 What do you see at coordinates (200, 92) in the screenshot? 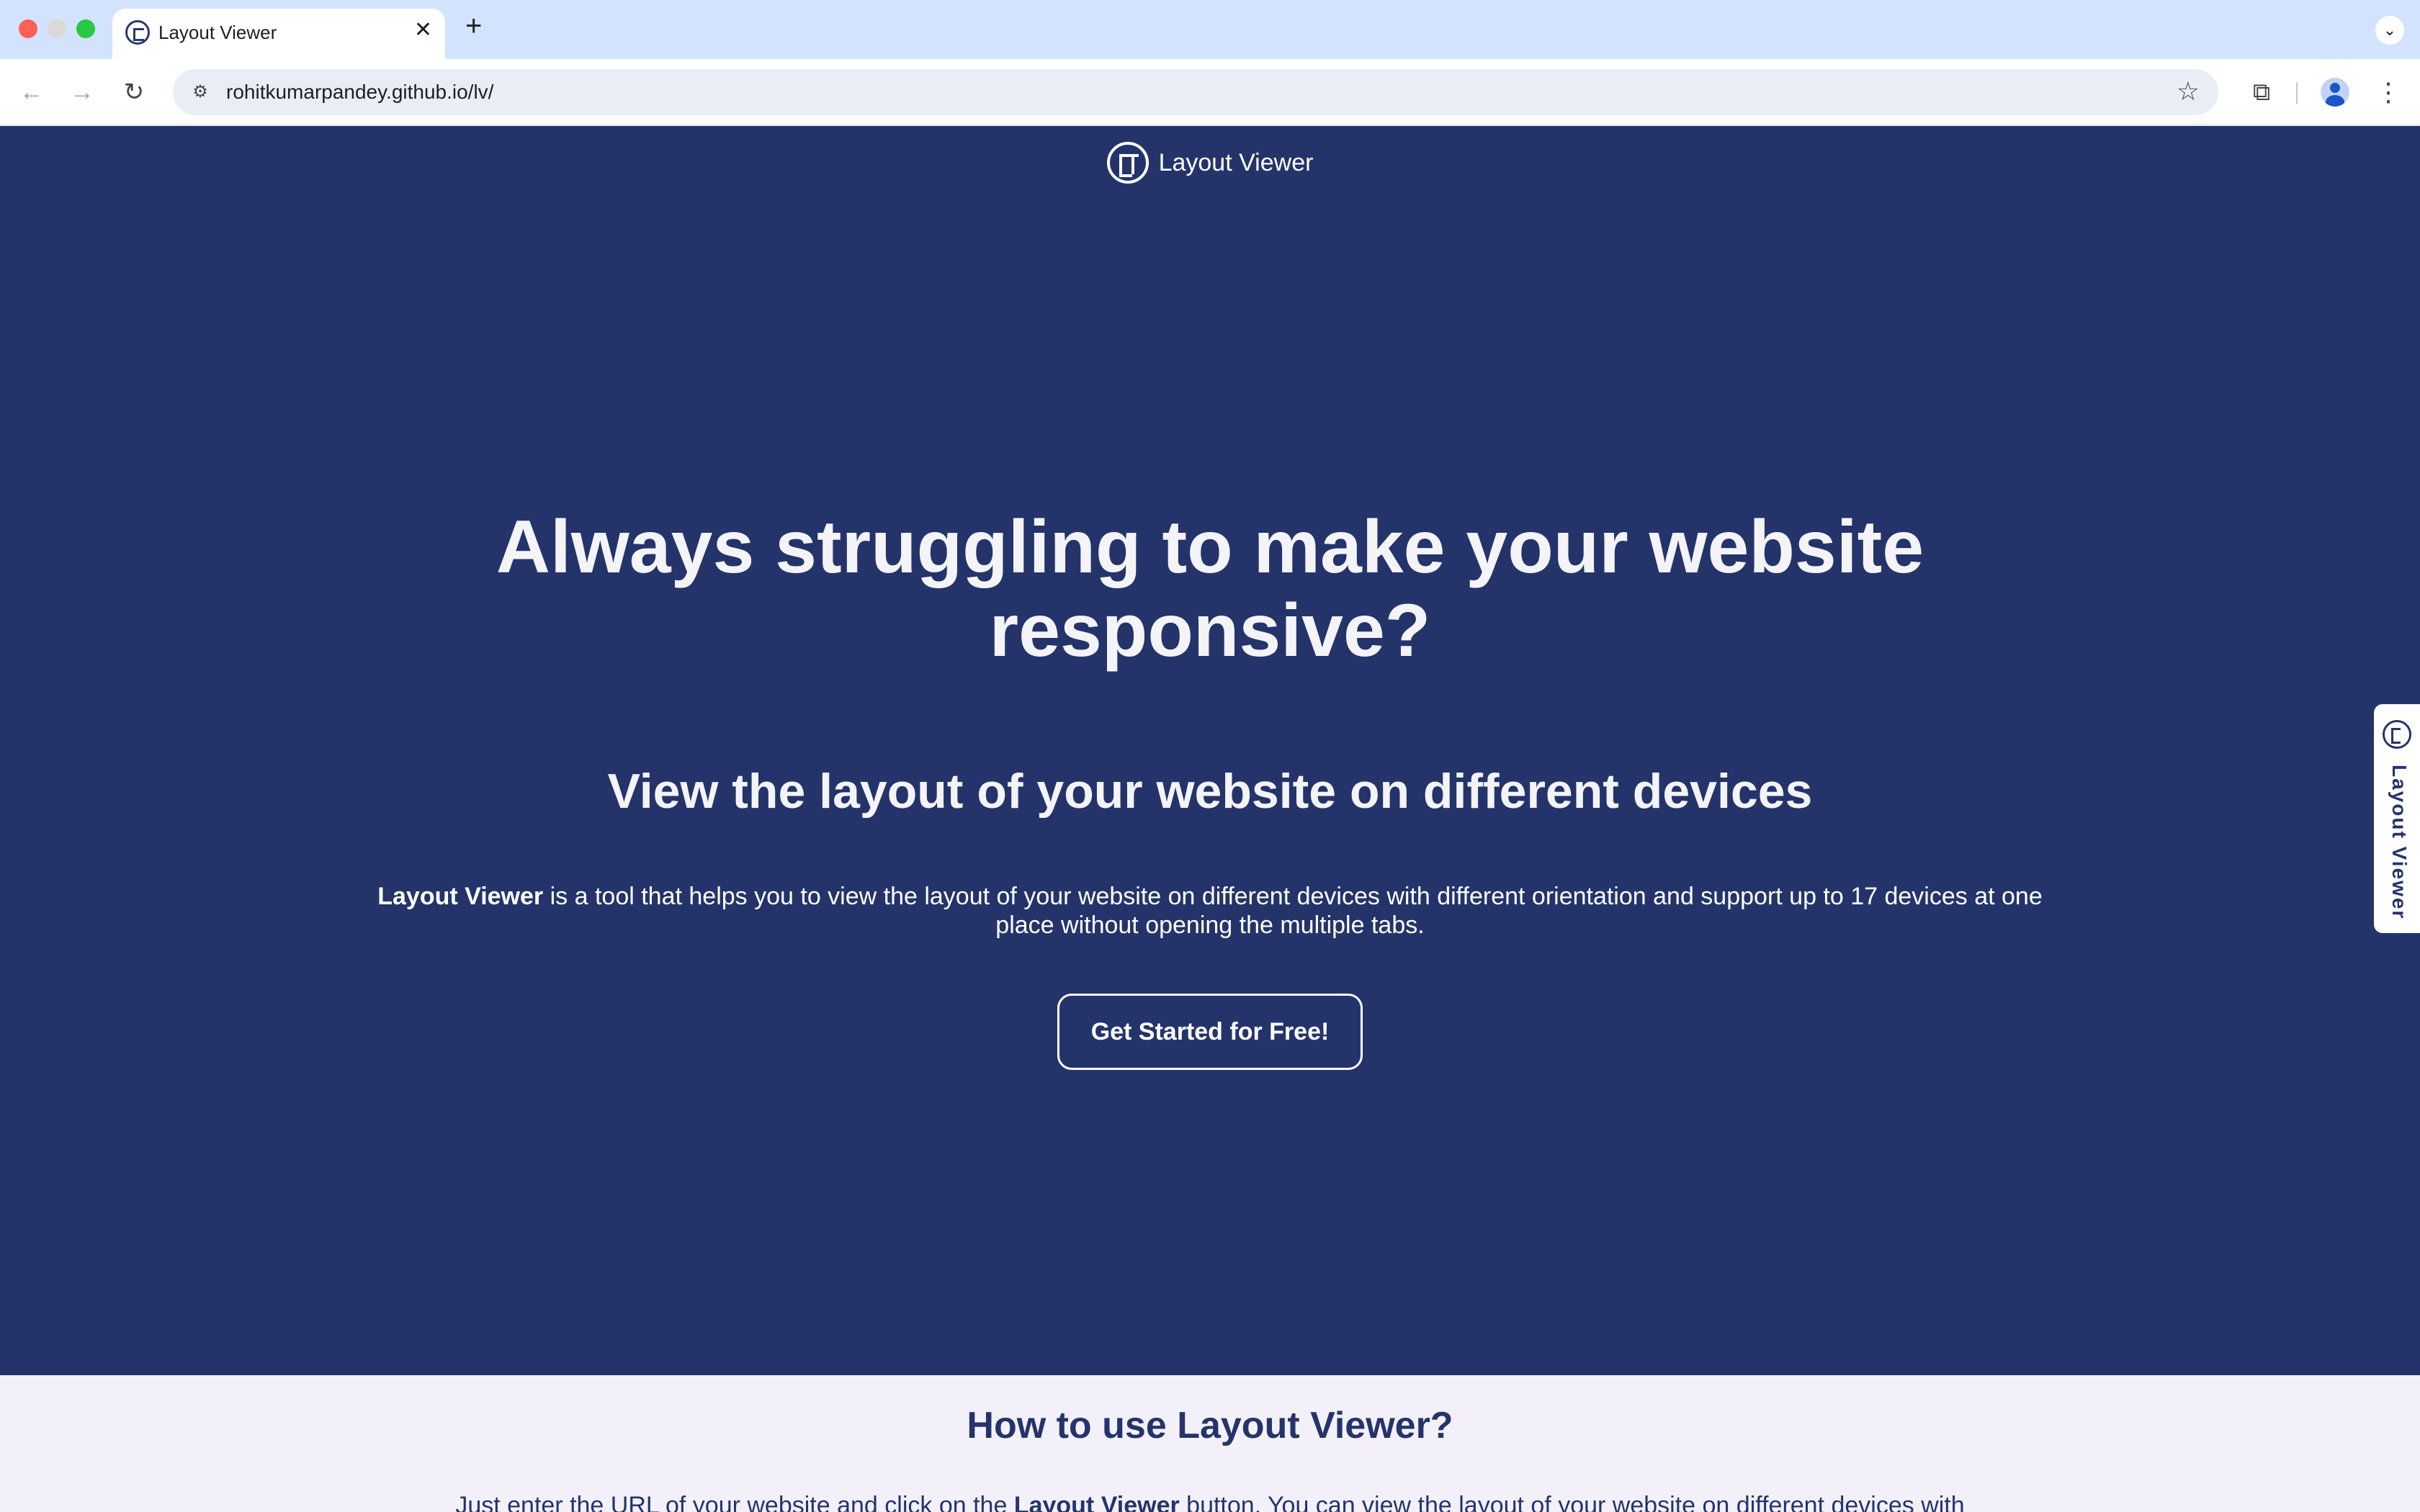
I see `site-info-icon: ⚙` at bounding box center [200, 92].